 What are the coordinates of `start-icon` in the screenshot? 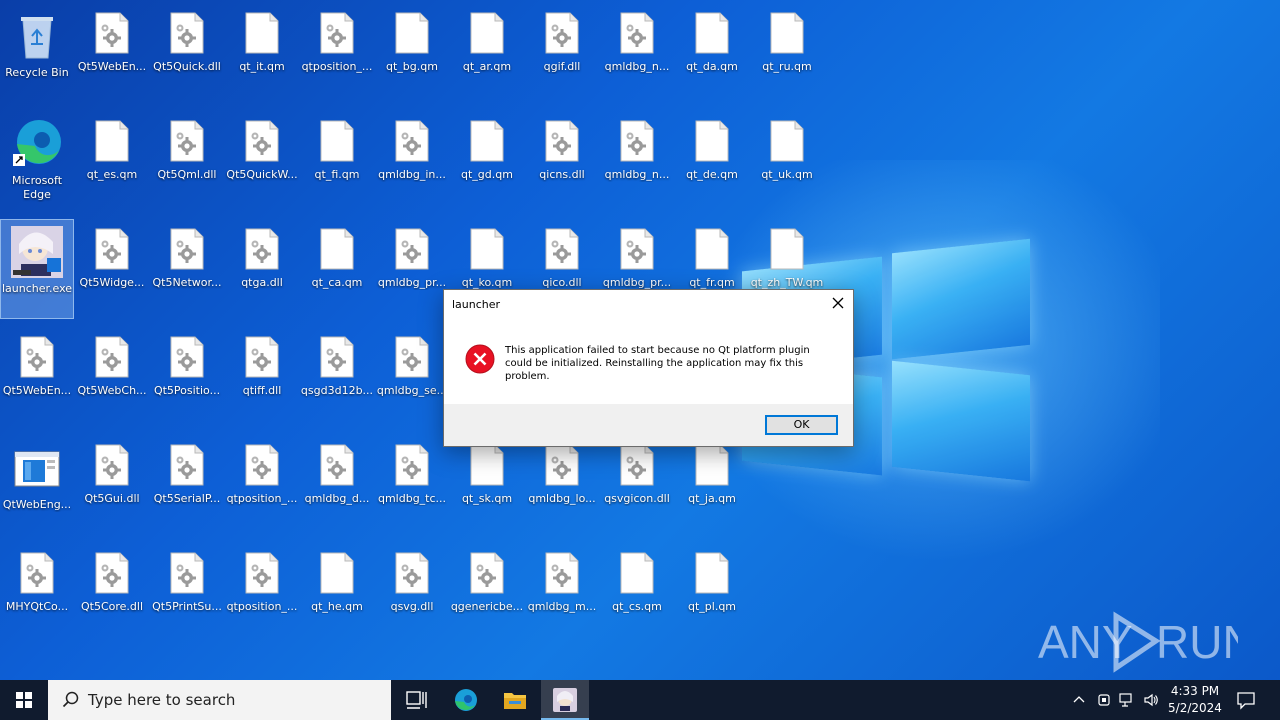 It's located at (24, 700).